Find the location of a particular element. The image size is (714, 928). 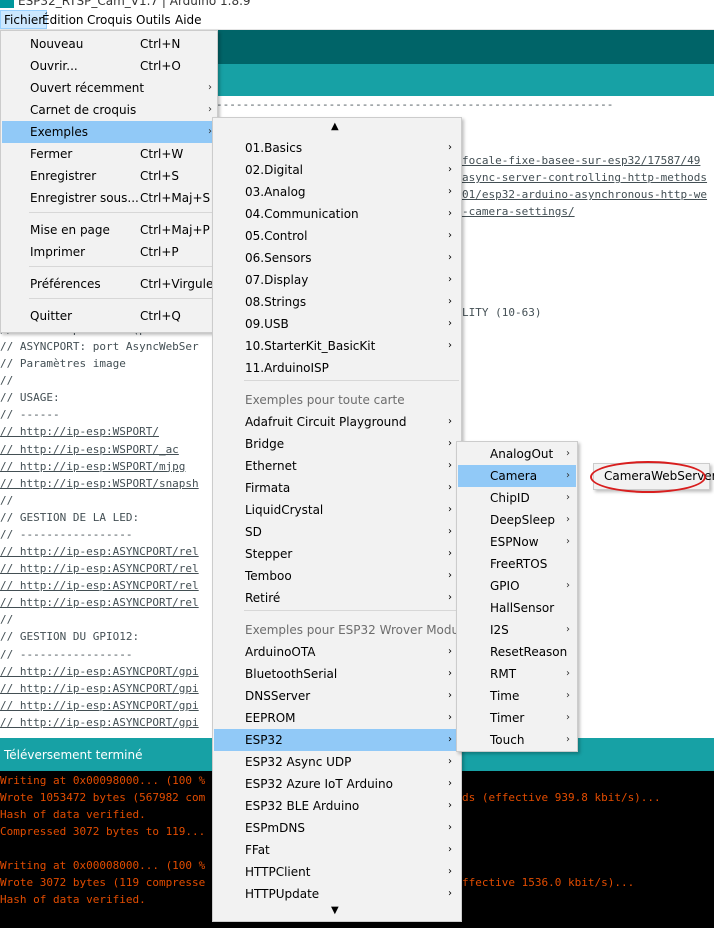

scroll-up-icon: ▲ is located at coordinates (335, 126).